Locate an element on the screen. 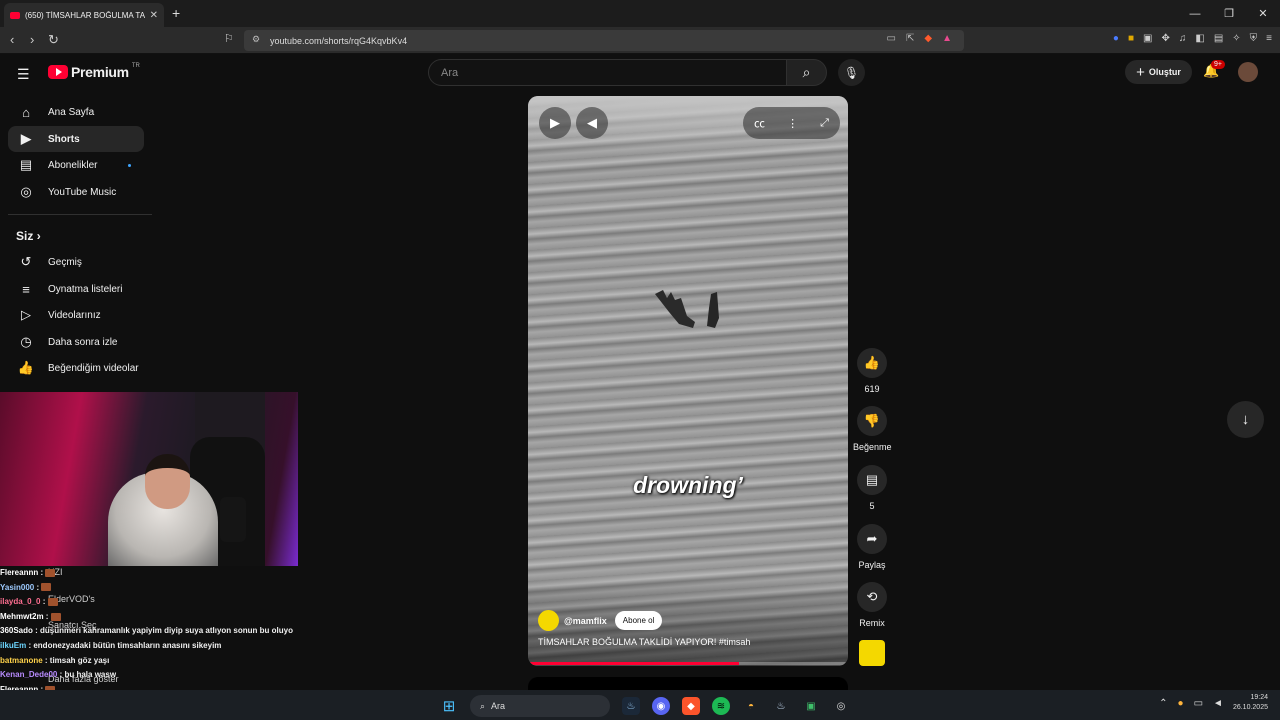  new-tab-button: + is located at coordinates (176, 13).